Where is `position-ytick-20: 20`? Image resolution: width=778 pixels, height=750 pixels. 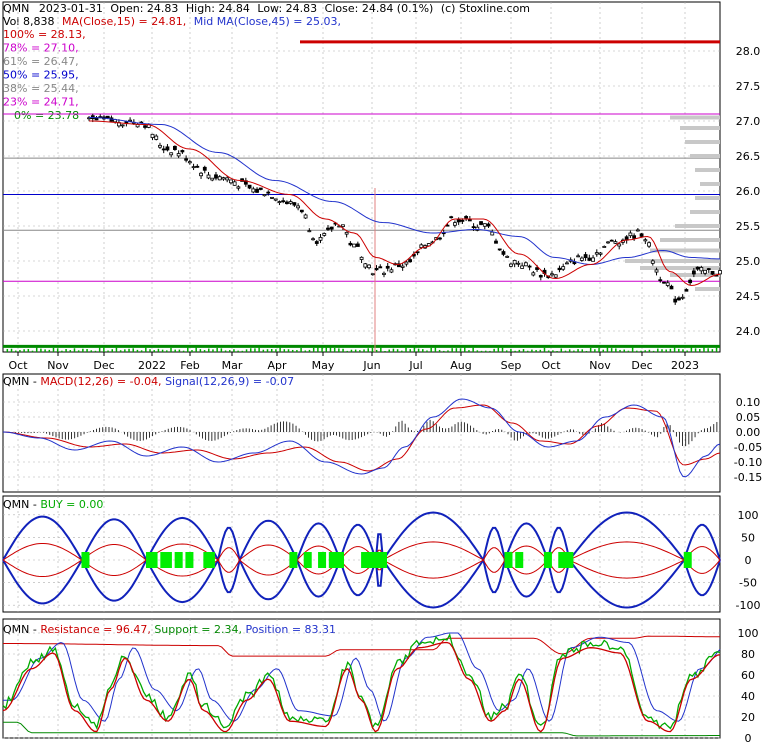 position-ytick-20: 20 is located at coordinates (748, 717).